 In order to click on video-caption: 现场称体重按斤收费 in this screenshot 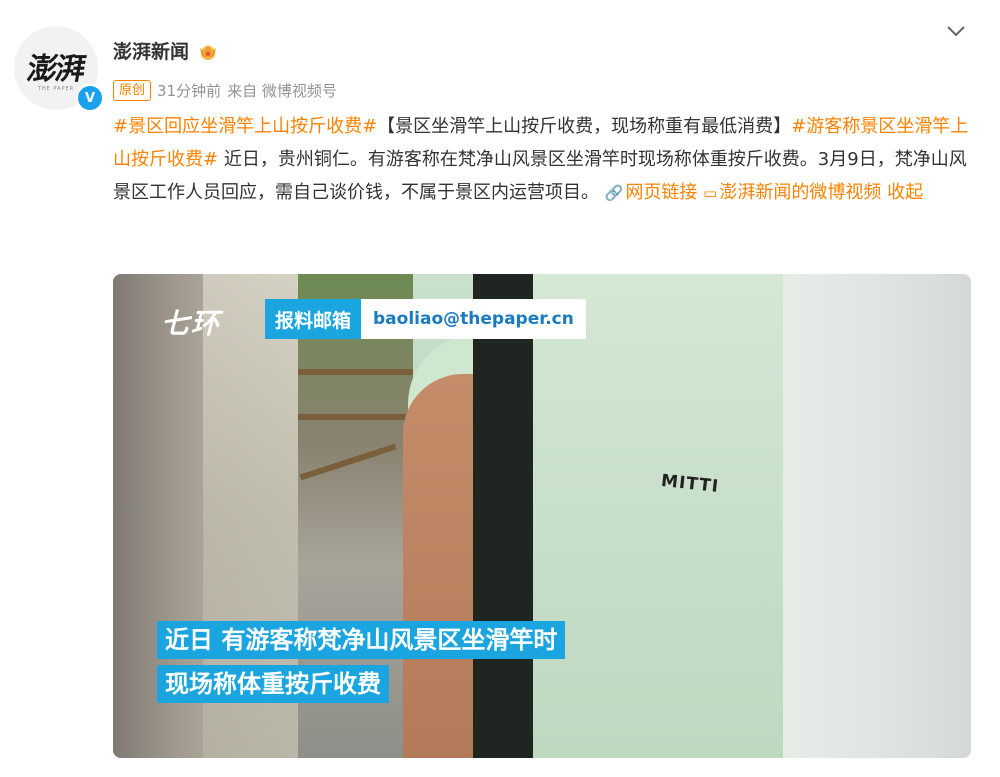, I will do `click(273, 684)`.